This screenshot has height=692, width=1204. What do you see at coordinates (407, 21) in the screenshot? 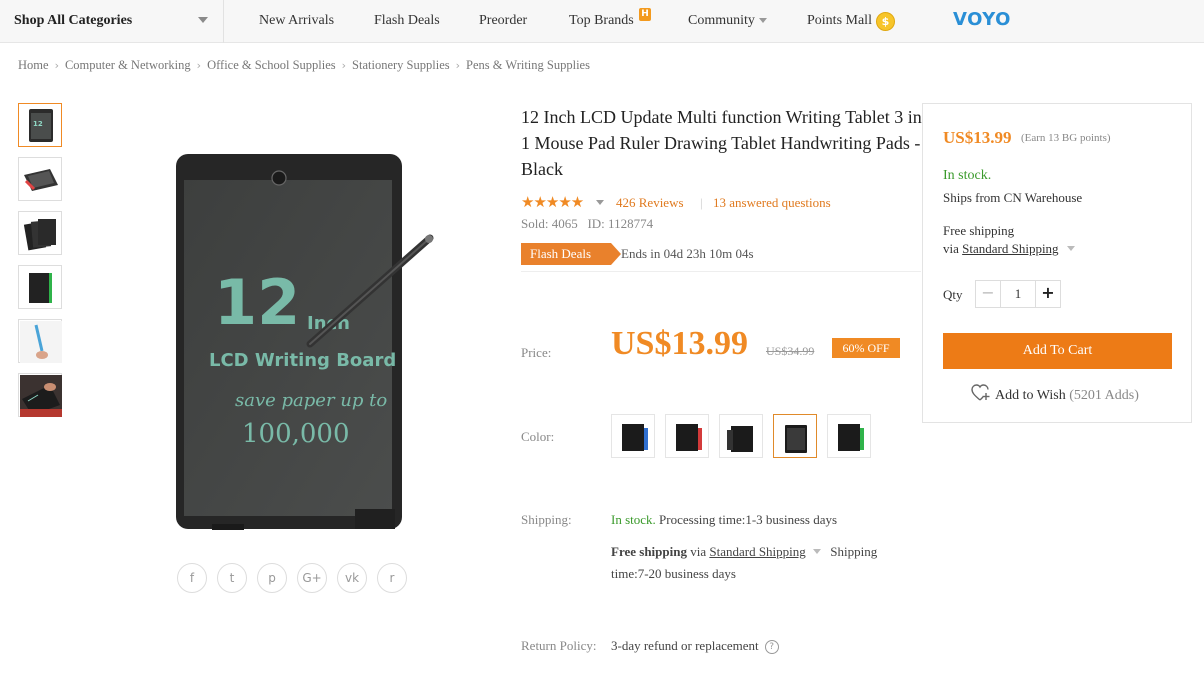
I see `nav-flash-deals: Flash Deals` at bounding box center [407, 21].